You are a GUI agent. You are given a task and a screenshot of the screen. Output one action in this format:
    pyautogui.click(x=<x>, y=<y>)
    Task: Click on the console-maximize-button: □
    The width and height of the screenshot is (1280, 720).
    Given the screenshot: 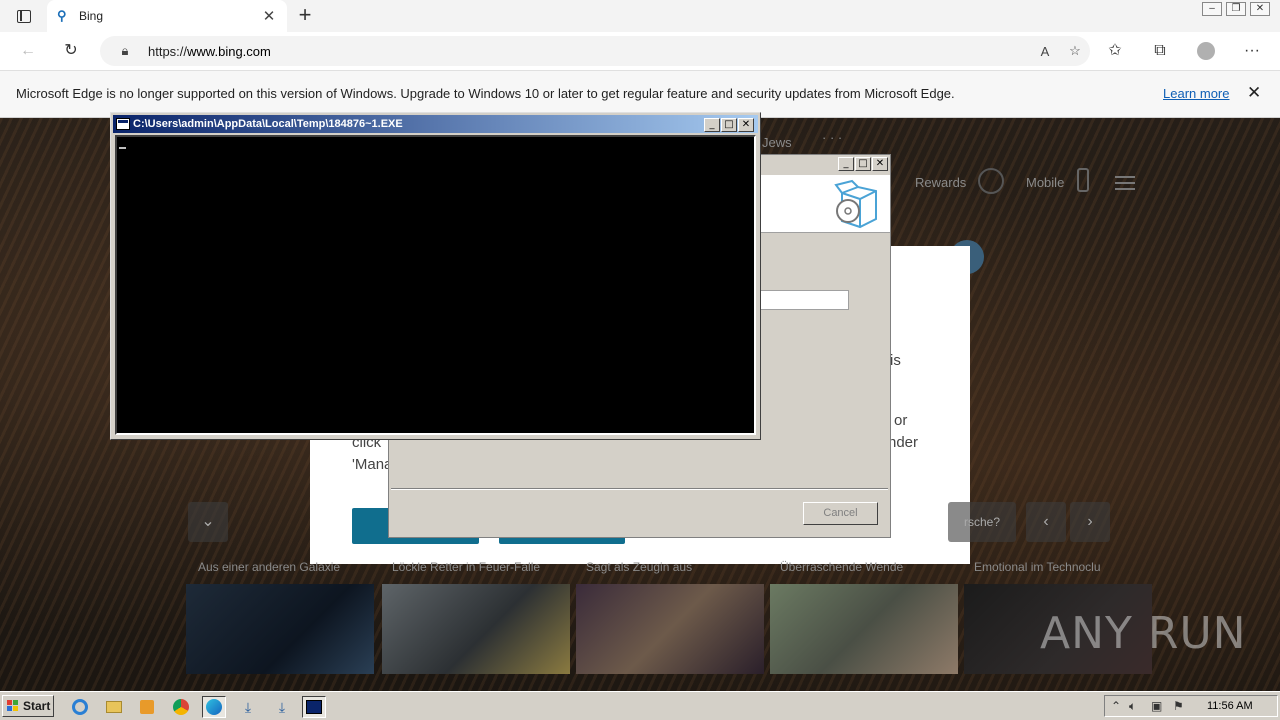 What is the action you would take?
    pyautogui.click(x=729, y=125)
    